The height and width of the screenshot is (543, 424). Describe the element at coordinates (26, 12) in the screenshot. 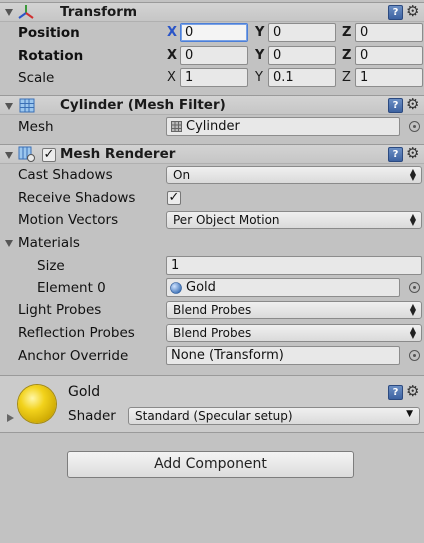

I see `transform-icon` at that location.